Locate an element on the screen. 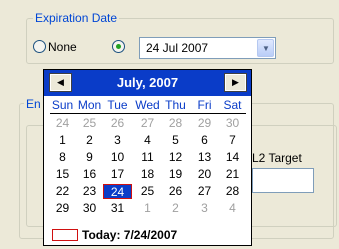  calendar-day: 5 is located at coordinates (175, 140).